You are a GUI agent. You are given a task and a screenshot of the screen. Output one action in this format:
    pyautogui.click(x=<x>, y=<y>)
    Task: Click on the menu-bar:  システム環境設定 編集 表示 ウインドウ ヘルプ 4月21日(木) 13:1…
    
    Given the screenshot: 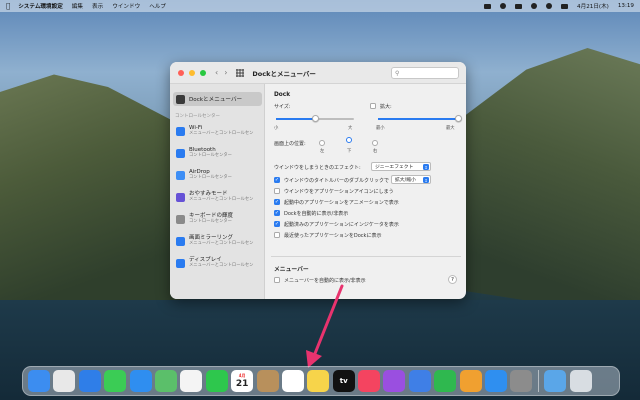 What is the action you would take?
    pyautogui.click(x=320, y=6)
    